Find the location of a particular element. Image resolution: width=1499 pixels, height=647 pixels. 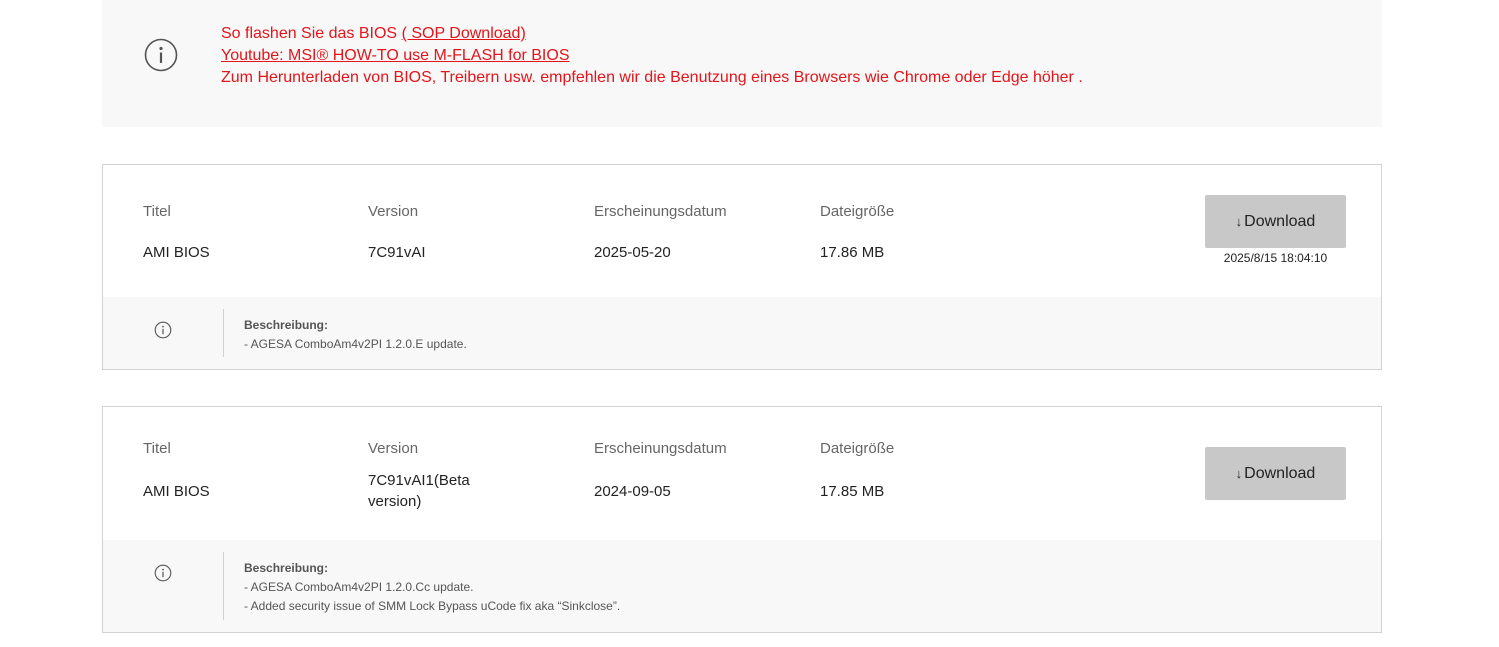

file-size: 17.86 MB is located at coordinates (852, 252).